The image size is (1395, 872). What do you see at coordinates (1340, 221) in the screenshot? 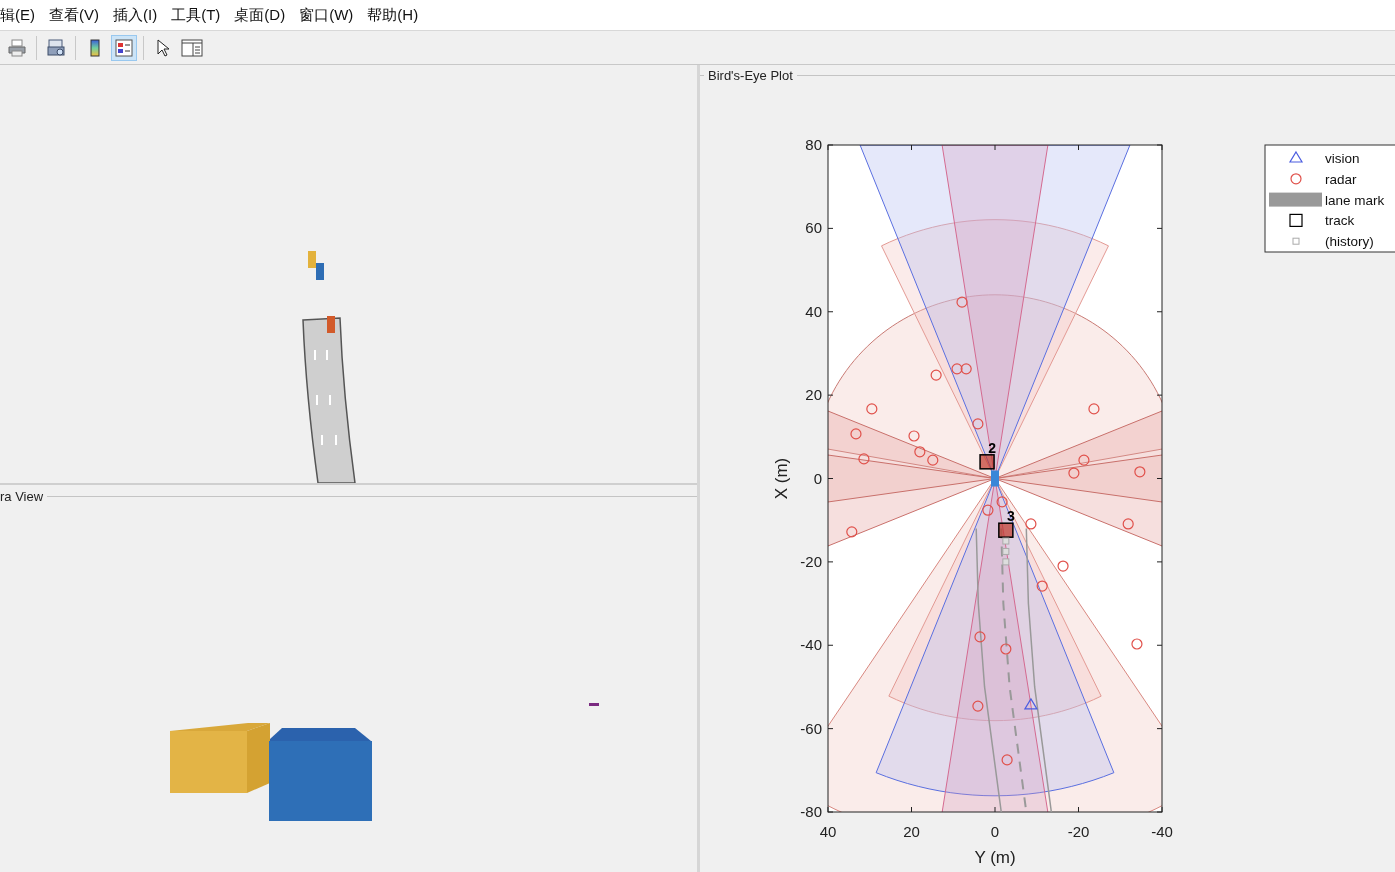
I see `legend-label: track` at bounding box center [1340, 221].